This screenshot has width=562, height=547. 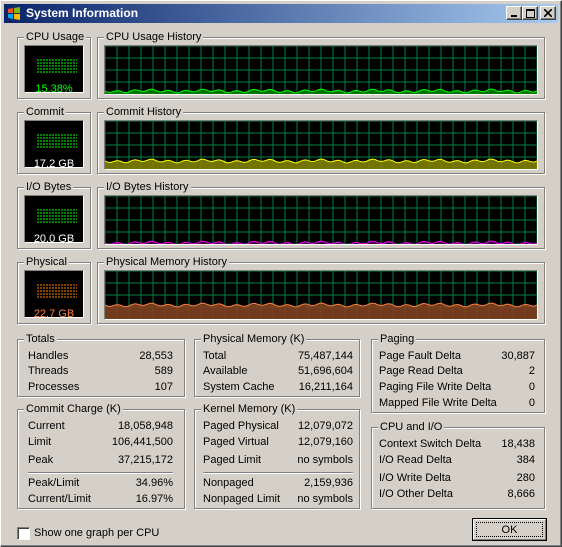 I want to click on commit-group: Commit 17.2 GB, so click(x=54, y=139).